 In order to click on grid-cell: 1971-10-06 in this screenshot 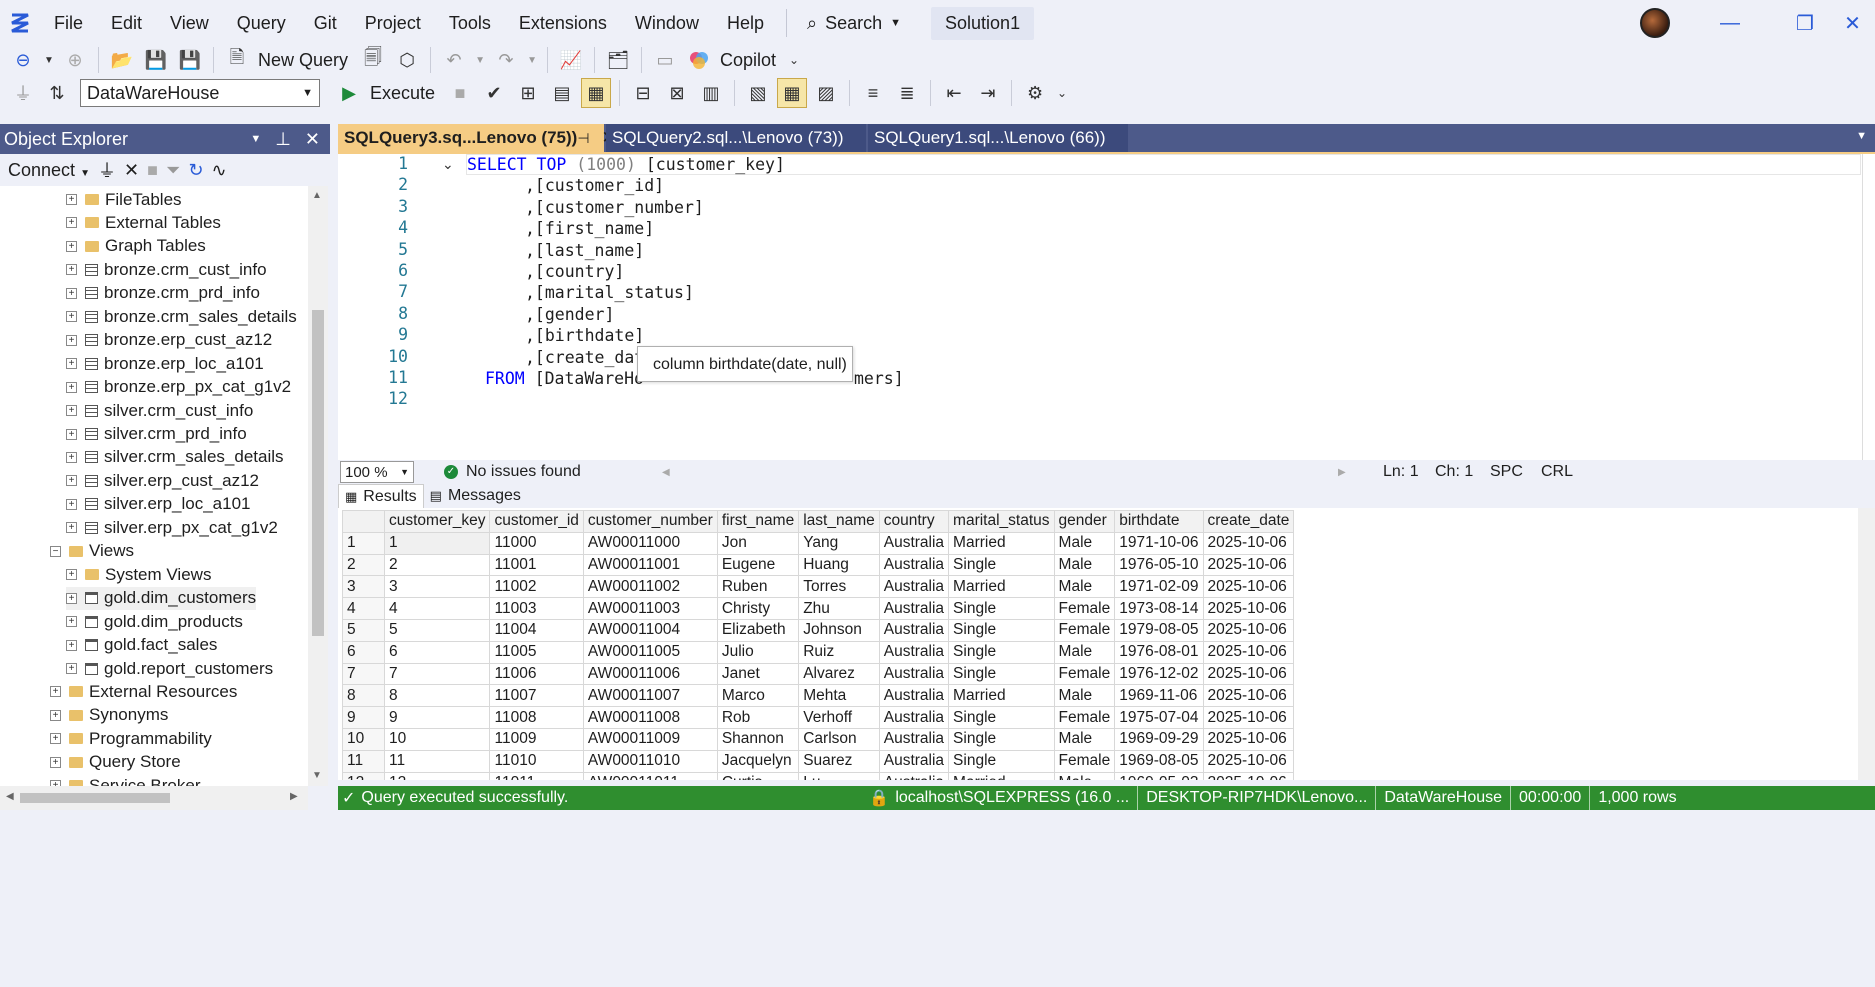, I will do `click(1159, 543)`.